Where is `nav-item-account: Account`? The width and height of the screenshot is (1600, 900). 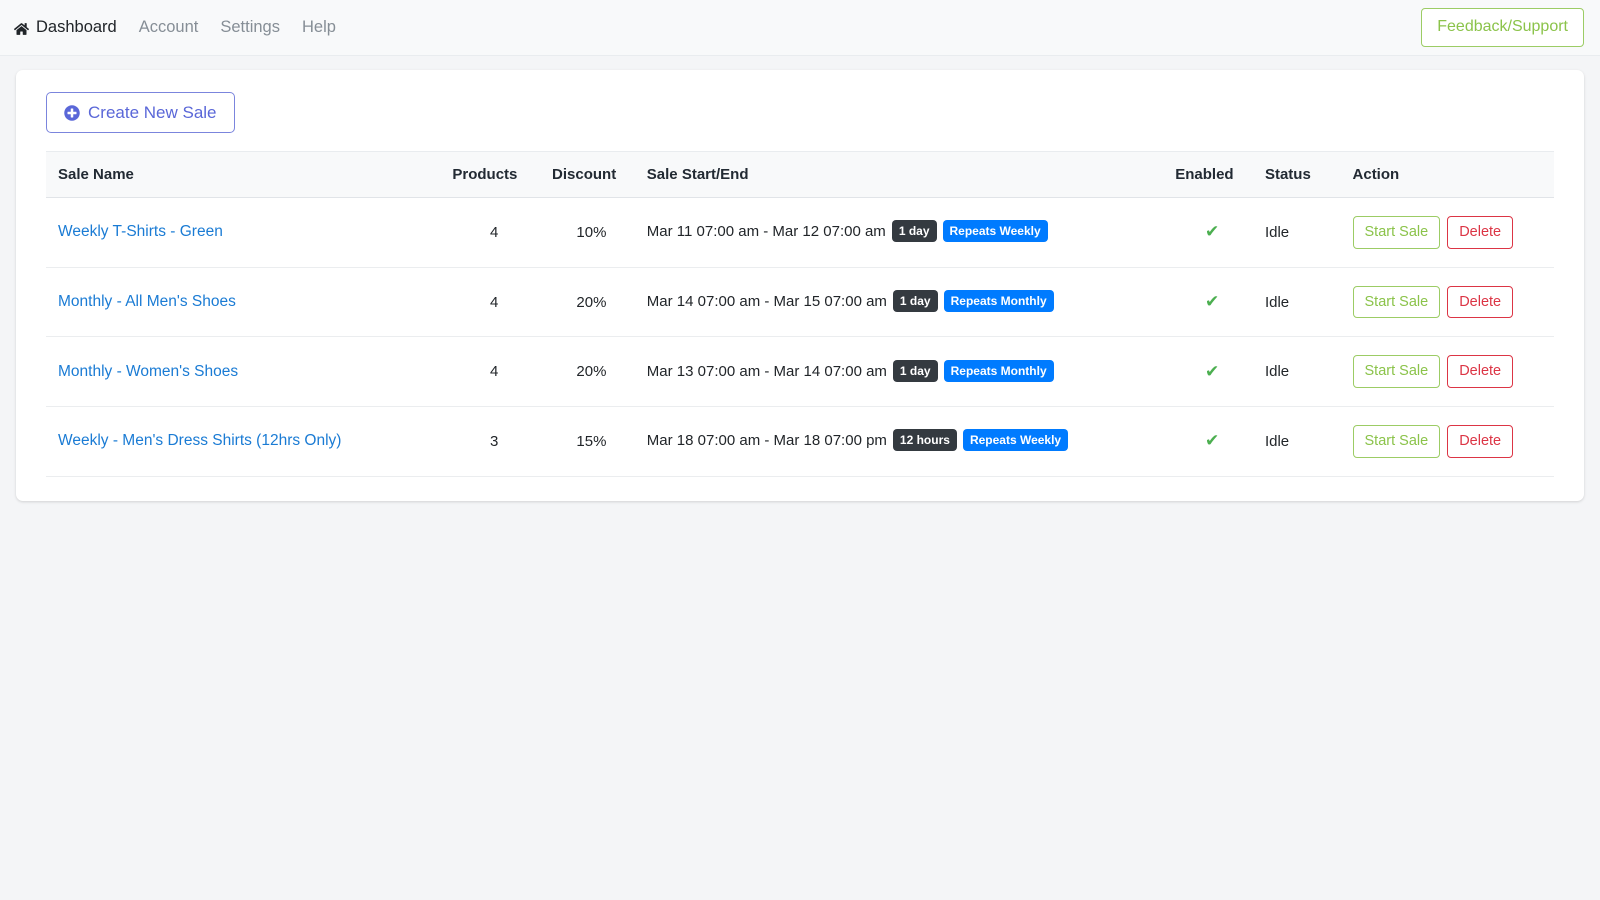
nav-item-account: Account is located at coordinates (169, 27).